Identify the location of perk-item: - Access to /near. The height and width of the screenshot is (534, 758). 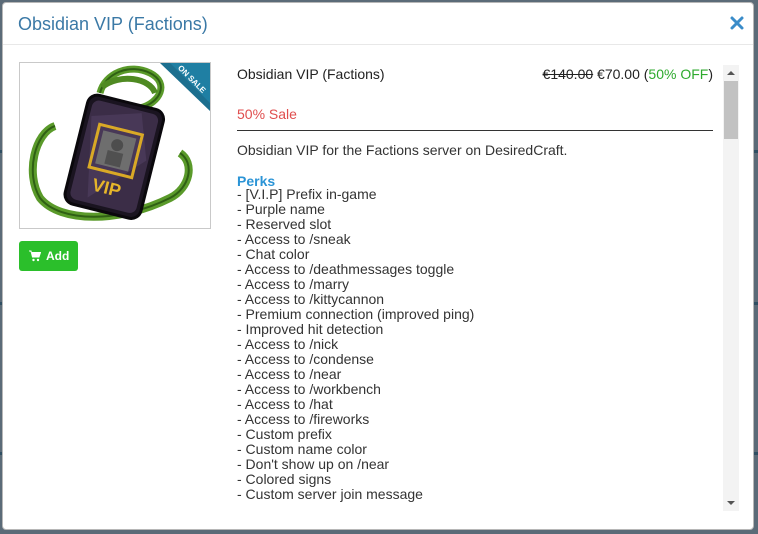
(289, 374).